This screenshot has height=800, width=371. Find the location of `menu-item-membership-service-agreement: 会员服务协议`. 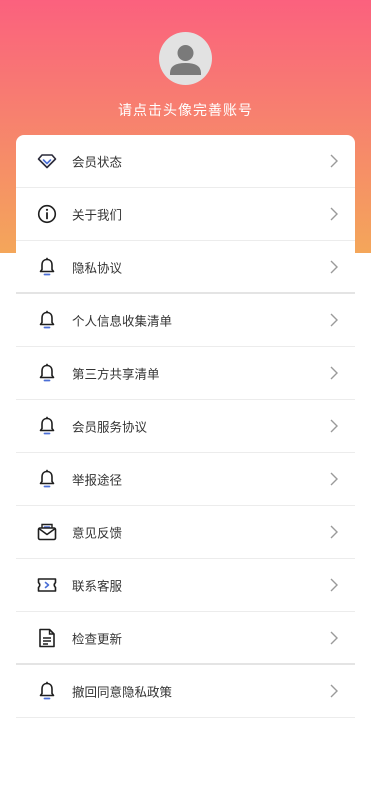

menu-item-membership-service-agreement: 会员服务协议 is located at coordinates (185, 426).